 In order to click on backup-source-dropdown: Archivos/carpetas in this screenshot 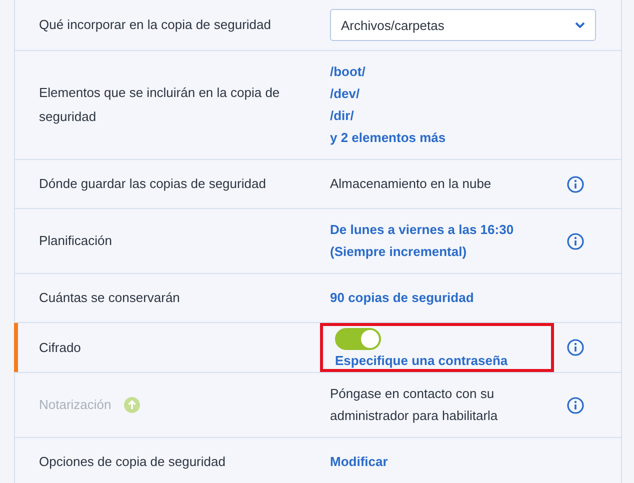, I will do `click(463, 25)`.